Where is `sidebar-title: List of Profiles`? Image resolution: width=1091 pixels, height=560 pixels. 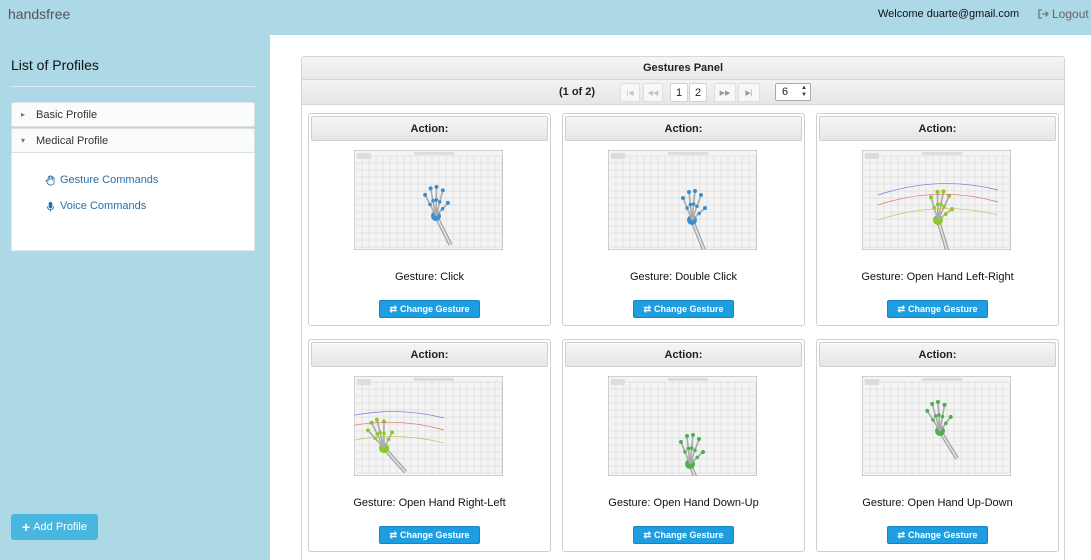
sidebar-title: List of Profiles is located at coordinates (55, 65).